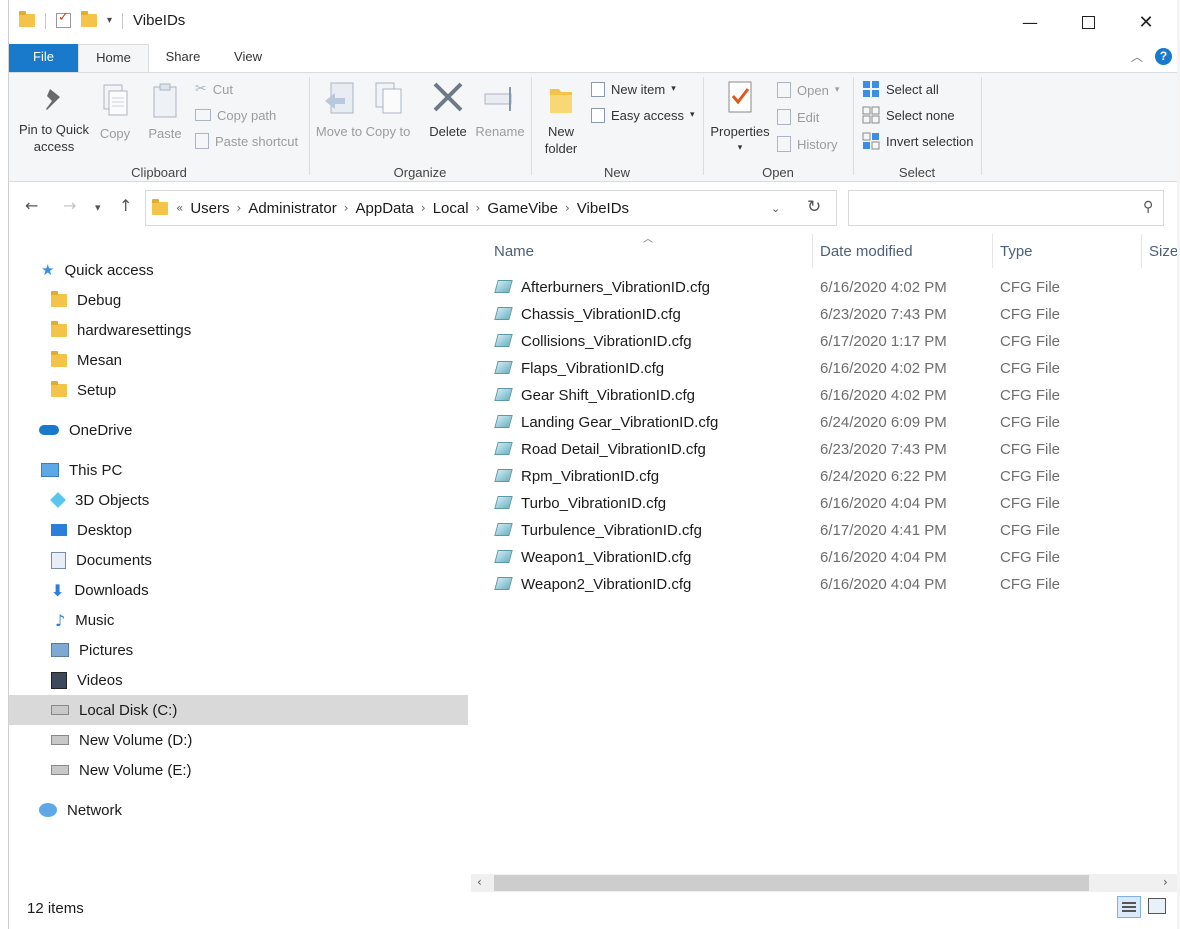 Image resolution: width=1180 pixels, height=929 pixels. Describe the element at coordinates (522, 208) in the screenshot. I see `breadcrumb-gamevibe: GameVibe` at that location.